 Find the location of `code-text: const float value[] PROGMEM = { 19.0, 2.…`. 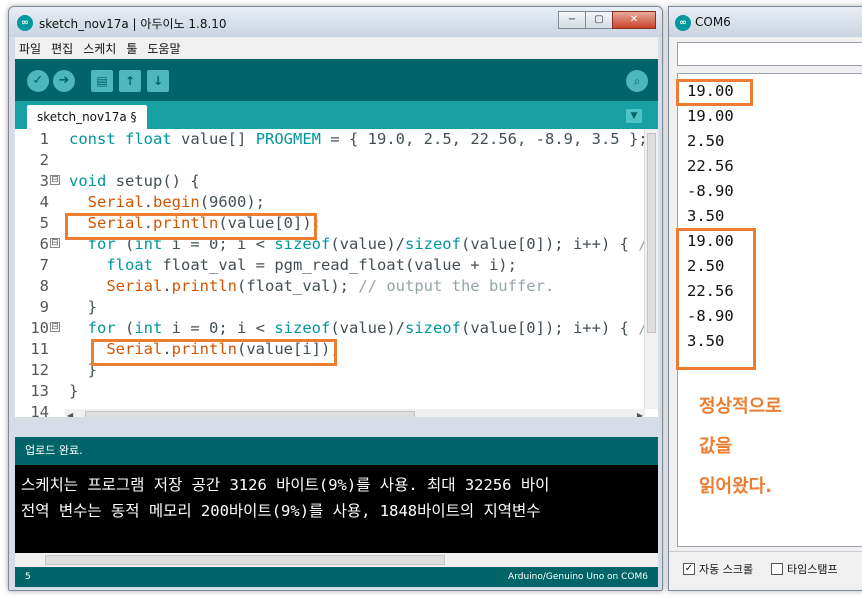

code-text: const float value[] PROGMEM = { 19.0, 2.… is located at coordinates (358, 139).